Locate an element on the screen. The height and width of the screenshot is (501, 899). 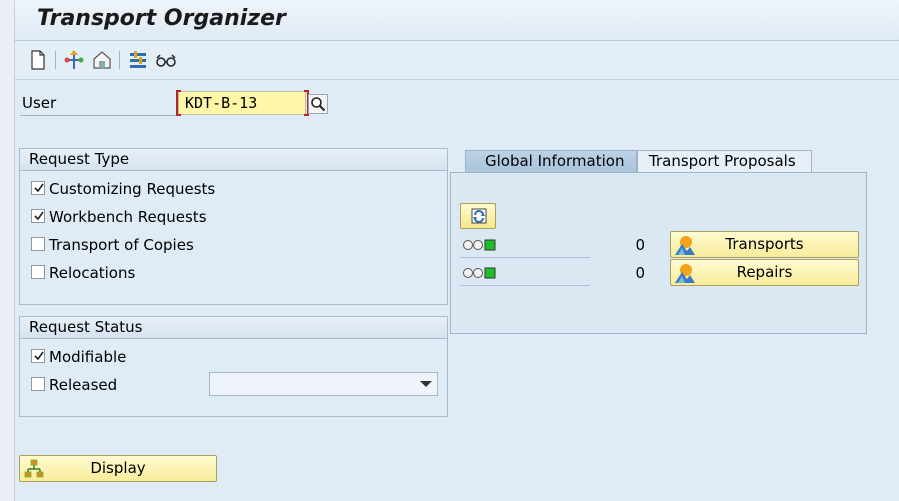
request-status-group: Request Status Modifiable Released is located at coordinates (233, 366).